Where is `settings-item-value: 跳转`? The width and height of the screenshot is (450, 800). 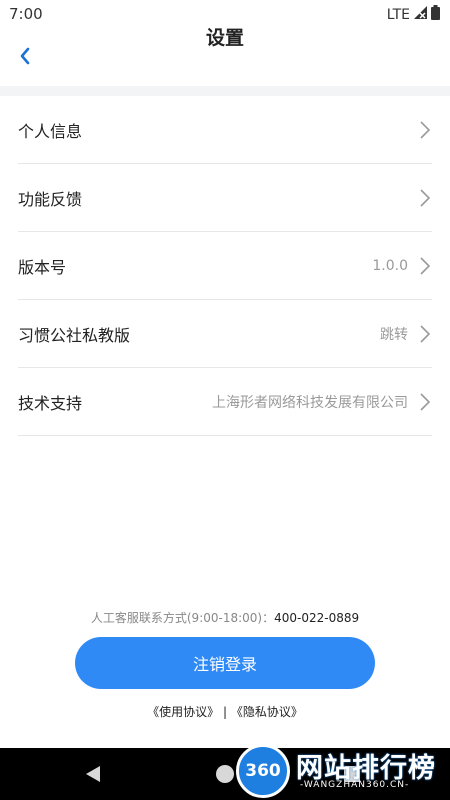
settings-item-value: 跳转 is located at coordinates (394, 334).